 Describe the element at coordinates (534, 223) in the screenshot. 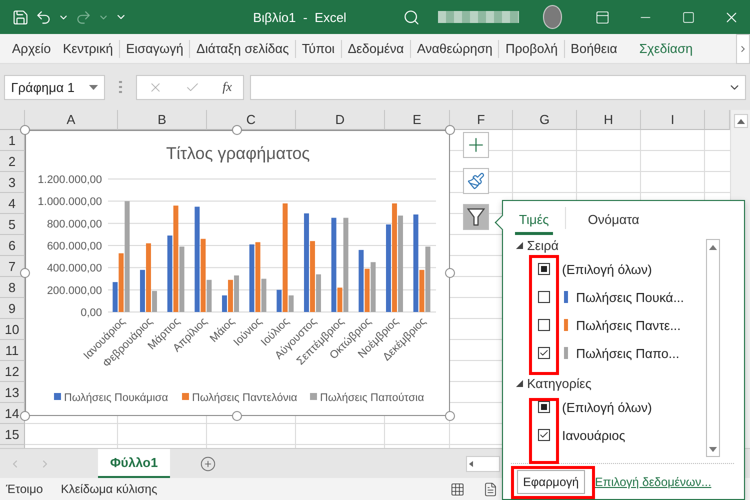

I see `panel-tab: Τιμές` at that location.